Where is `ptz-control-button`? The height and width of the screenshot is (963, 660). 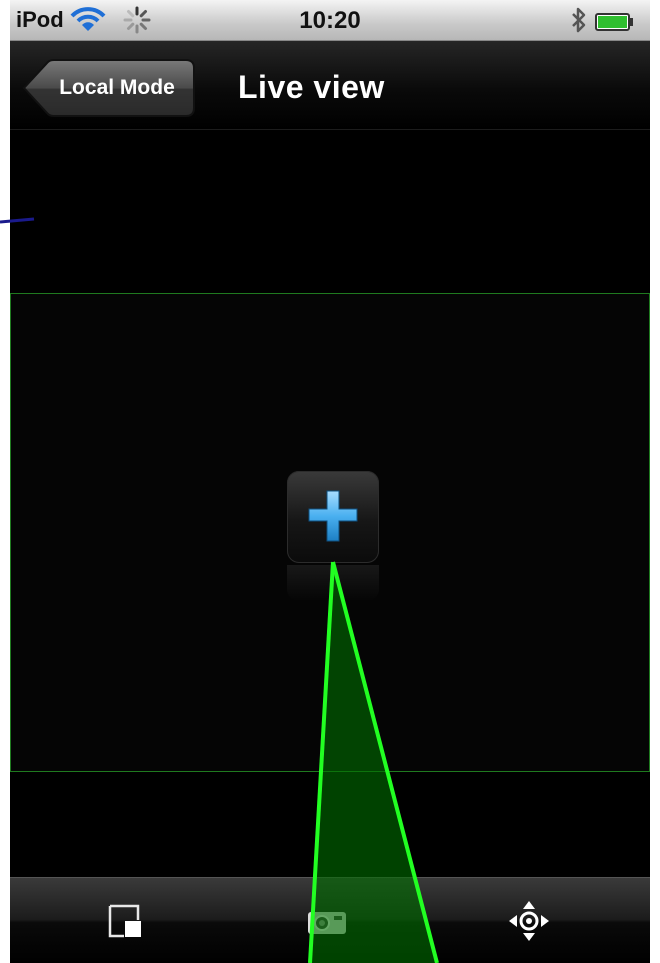 ptz-control-button is located at coordinates (529, 921).